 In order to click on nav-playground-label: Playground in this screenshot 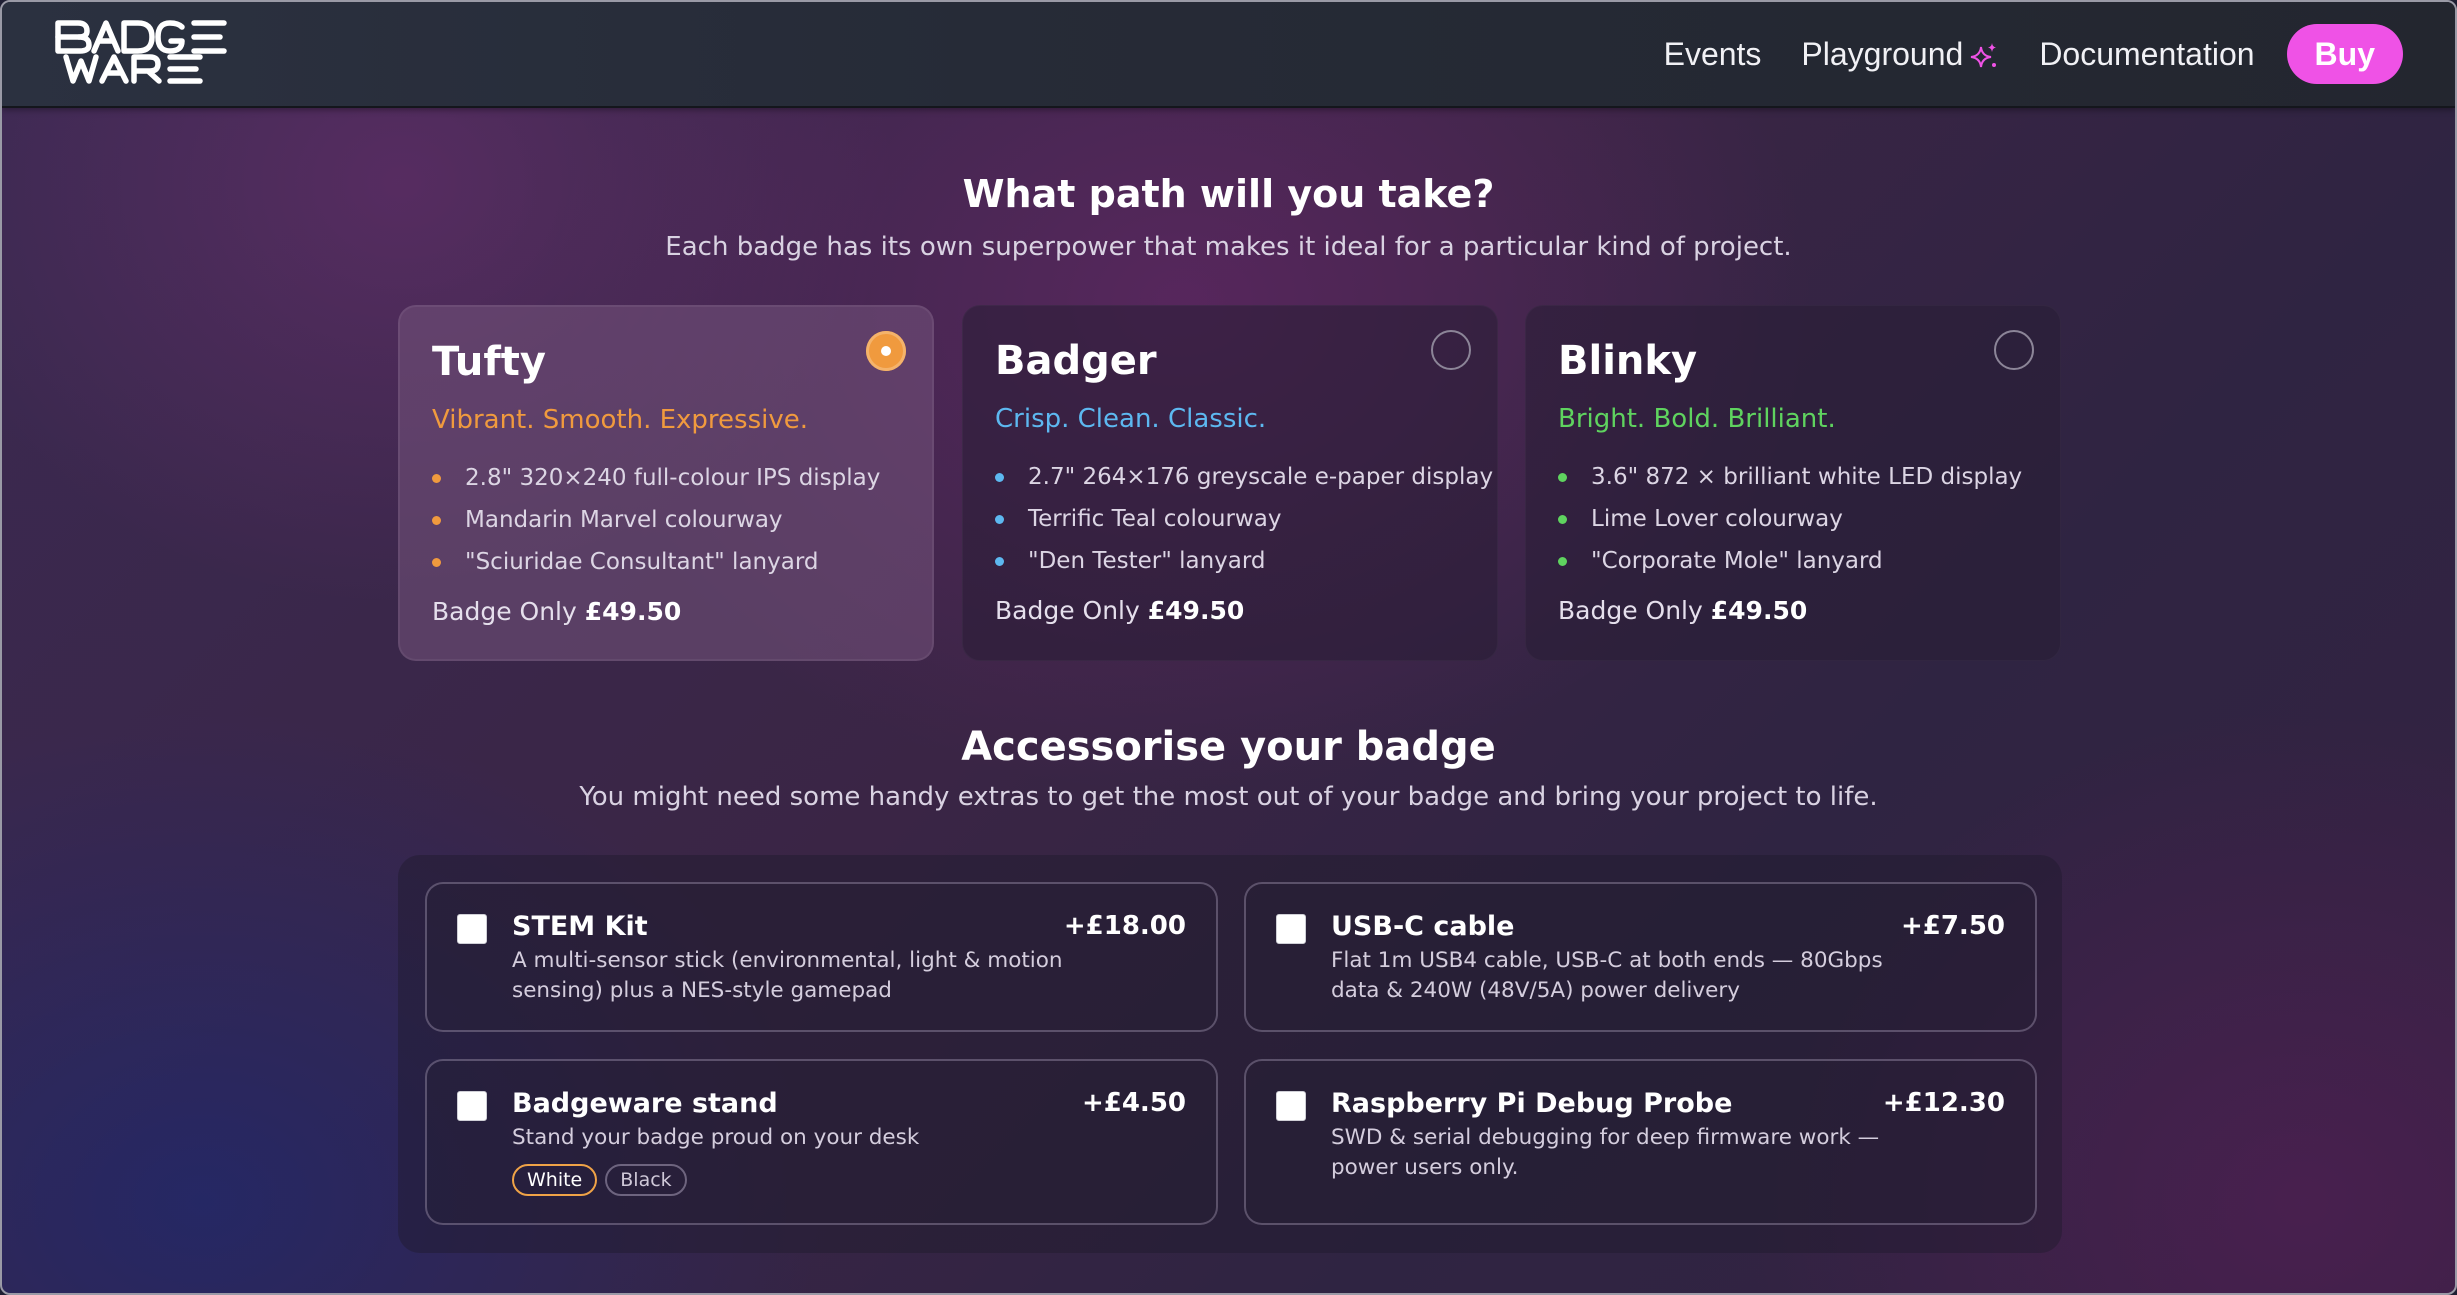, I will do `click(1882, 53)`.